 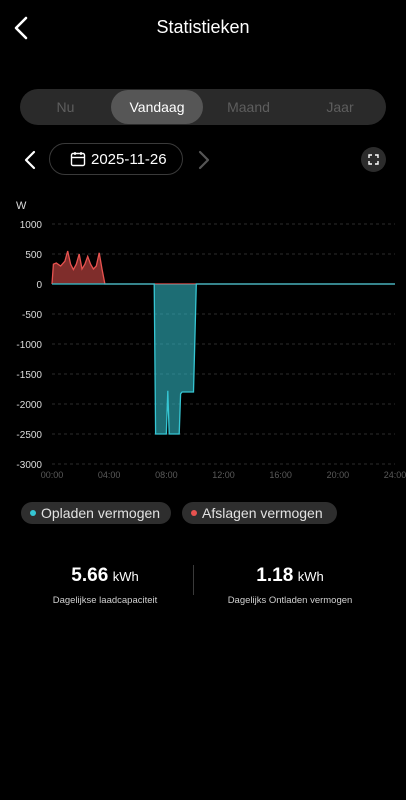 I want to click on y-tick-label: 0, so click(x=39, y=285).